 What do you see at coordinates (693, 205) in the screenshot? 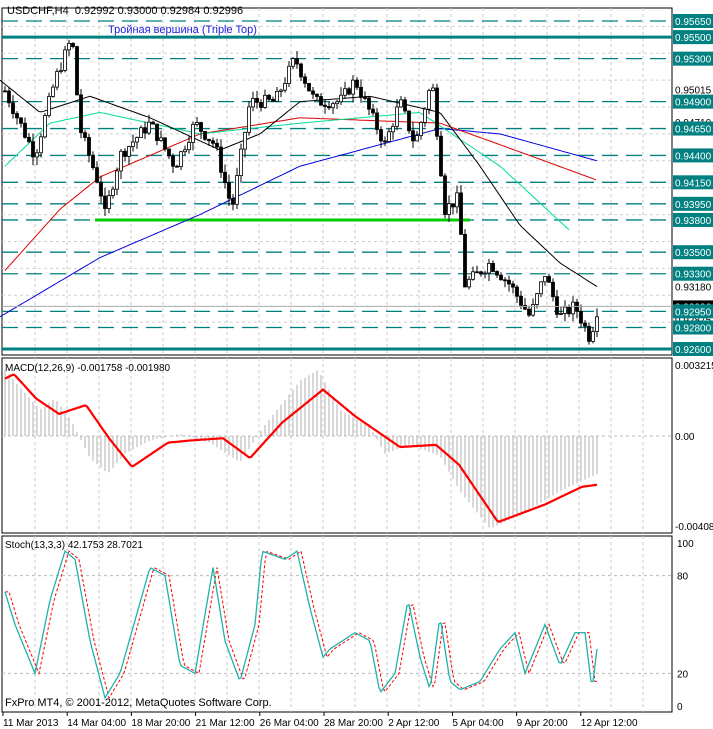
I see `level-price-label: 0.93950` at bounding box center [693, 205].